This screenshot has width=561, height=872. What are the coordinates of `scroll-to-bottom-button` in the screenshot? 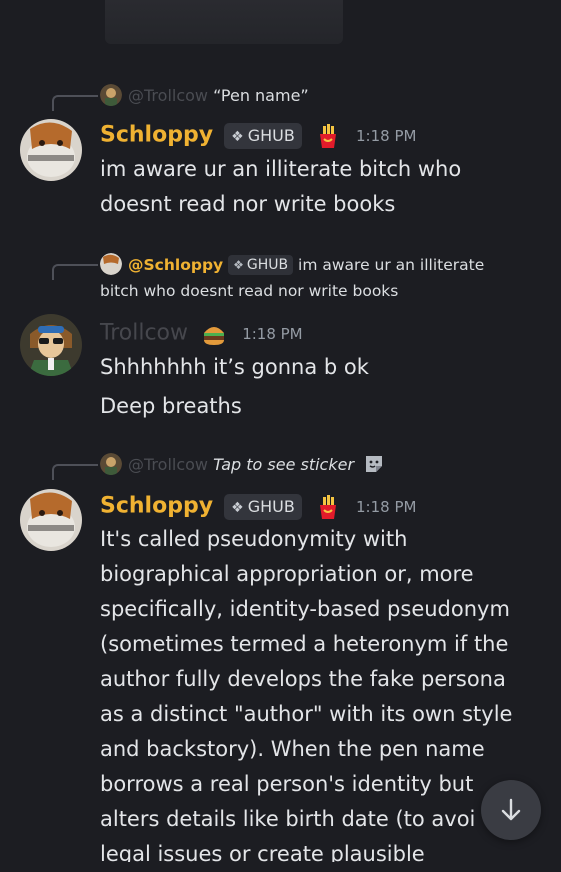 It's located at (511, 810).